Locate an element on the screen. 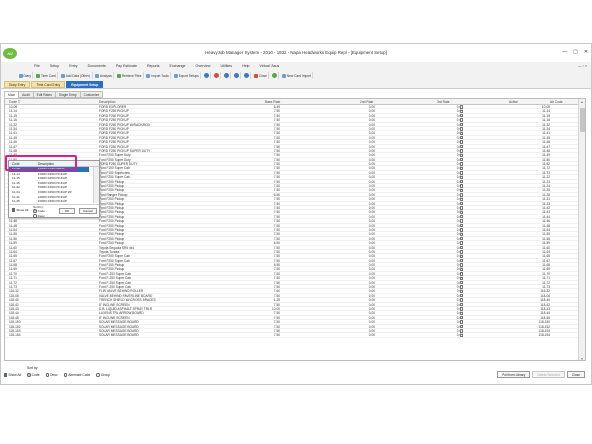 Image resolution: width=592 pixels, height=444 pixels. tab-main: Main is located at coordinates (12, 94).